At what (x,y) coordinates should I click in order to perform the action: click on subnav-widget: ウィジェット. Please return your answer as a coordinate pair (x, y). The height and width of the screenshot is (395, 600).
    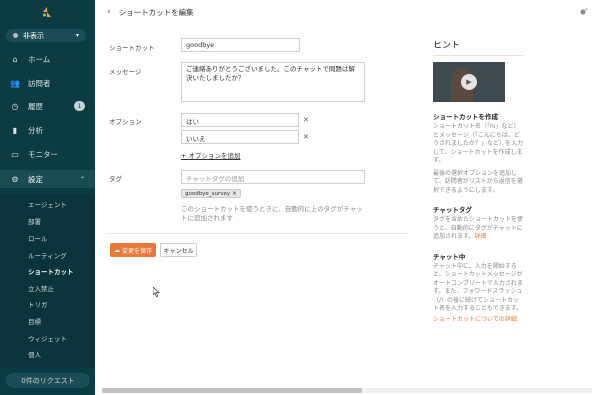
    Looking at the image, I should click on (47, 338).